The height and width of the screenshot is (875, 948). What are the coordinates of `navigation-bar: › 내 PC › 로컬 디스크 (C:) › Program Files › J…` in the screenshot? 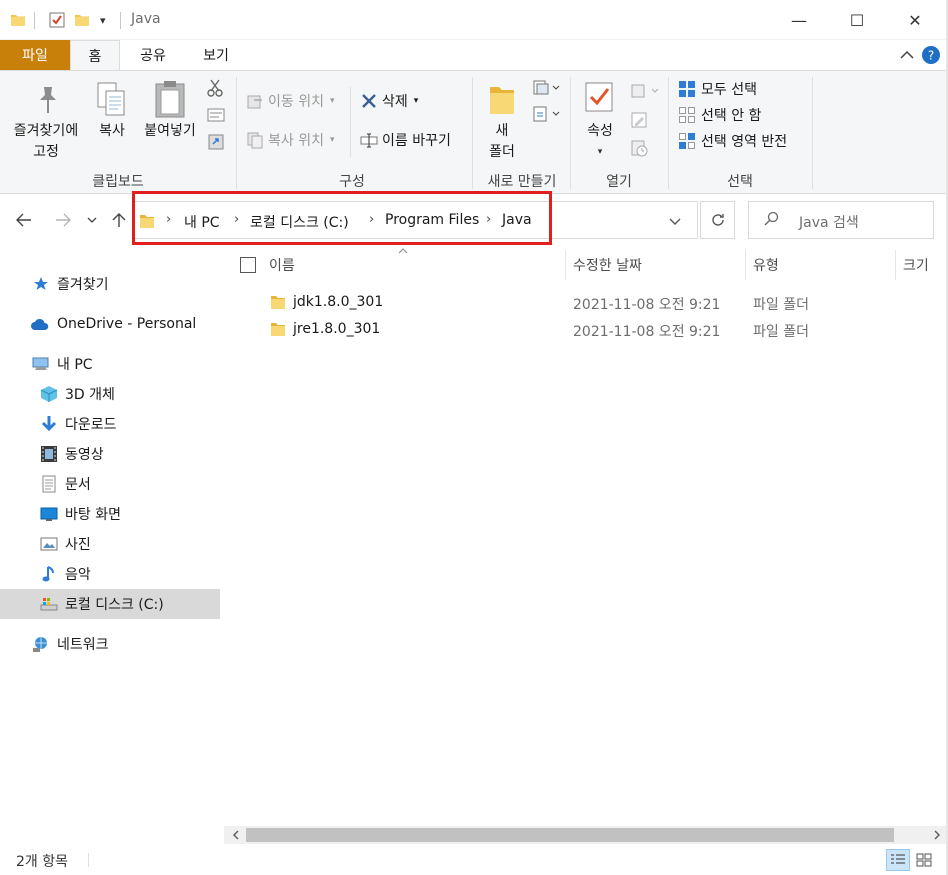 It's located at (474, 220).